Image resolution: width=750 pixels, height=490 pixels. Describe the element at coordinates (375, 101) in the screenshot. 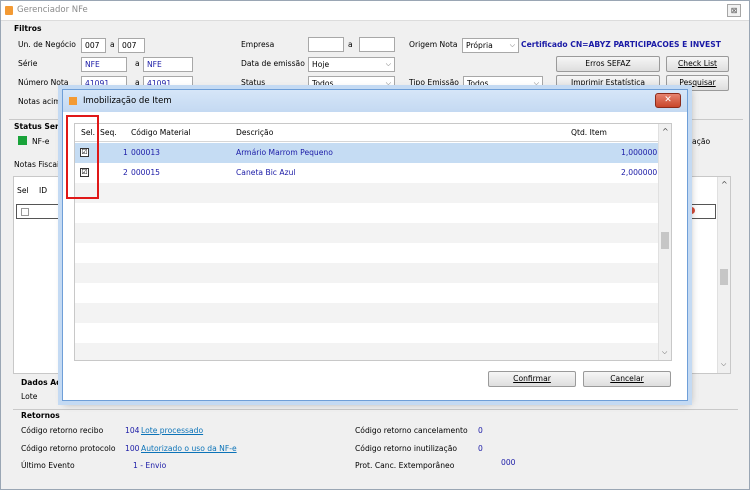

I see `dialog-title-bar: Imobilização de Item ✕` at that location.